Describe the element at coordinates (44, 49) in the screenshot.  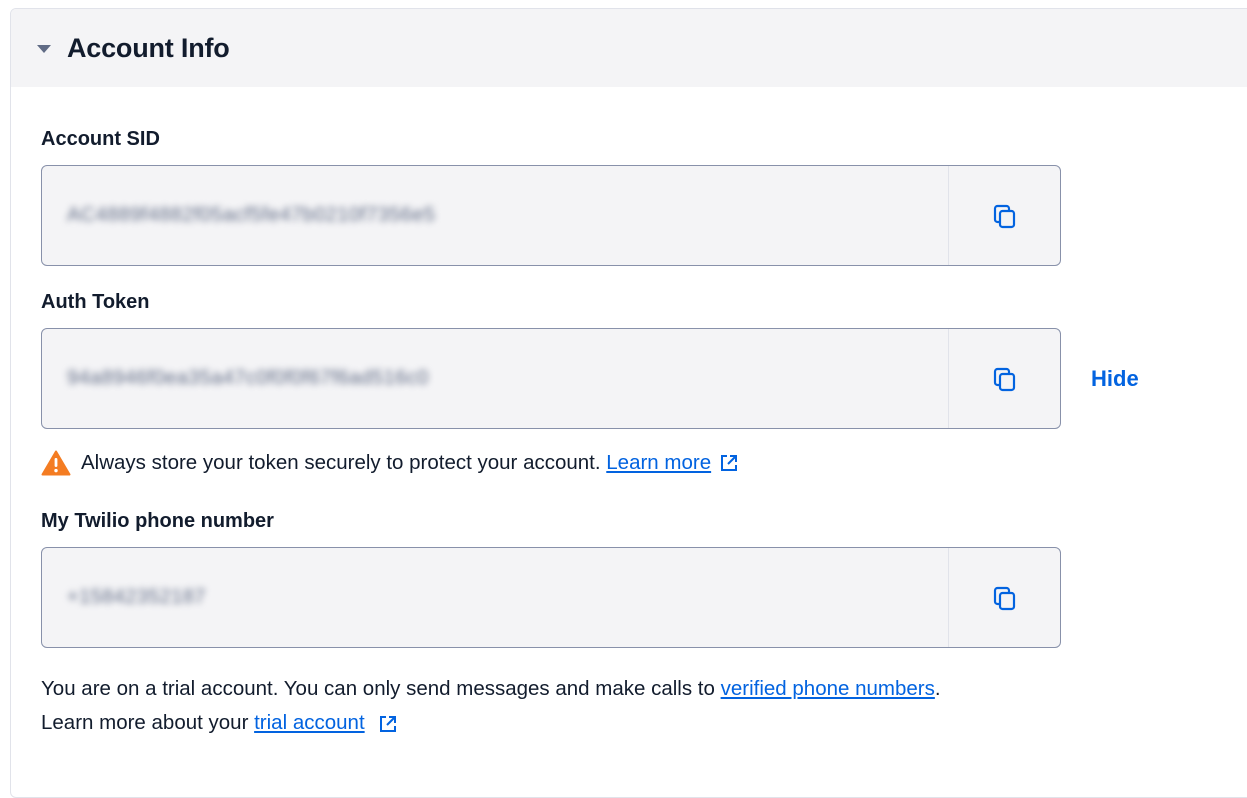
I see `caret-down-icon` at that location.